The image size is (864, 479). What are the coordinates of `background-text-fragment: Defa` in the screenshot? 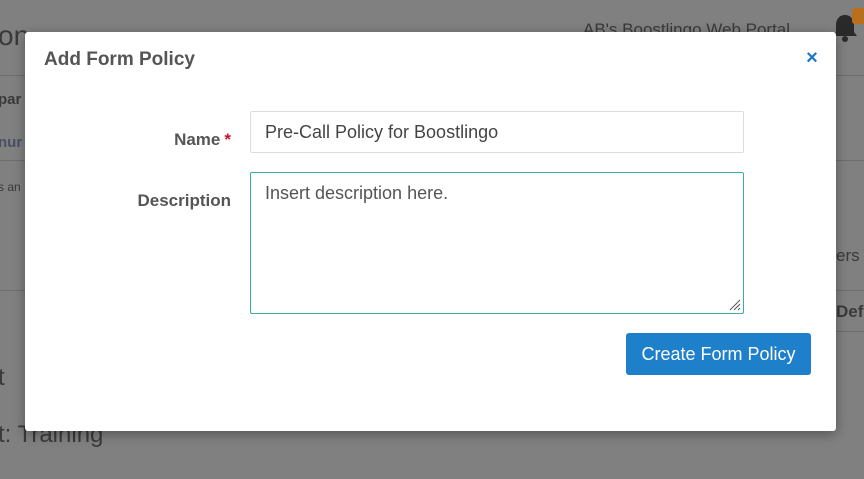 It's located at (850, 311).